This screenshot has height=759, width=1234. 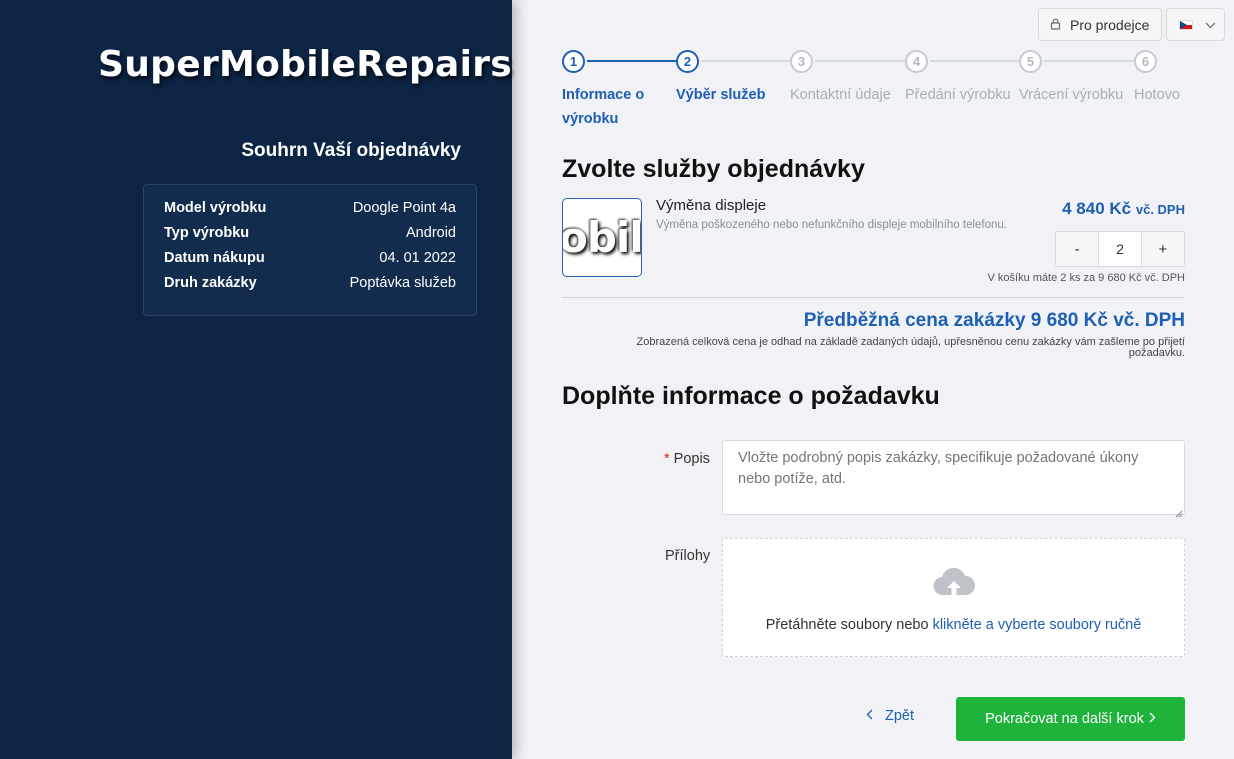 I want to click on quantity-stepper: - 2 +, so click(x=1120, y=249).